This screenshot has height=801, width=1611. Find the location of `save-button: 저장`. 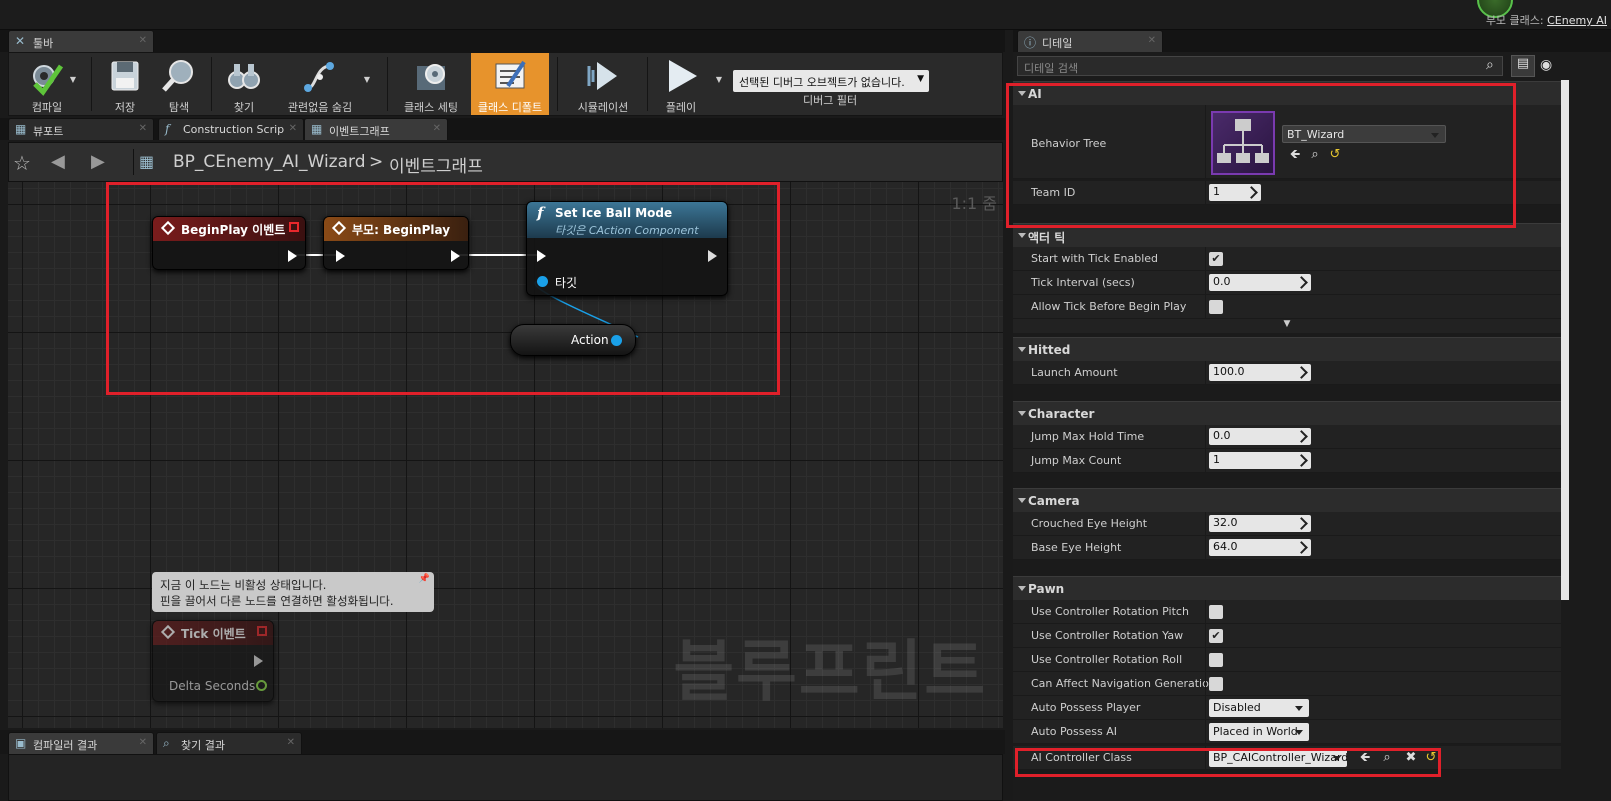

save-button: 저장 is located at coordinates (125, 84).